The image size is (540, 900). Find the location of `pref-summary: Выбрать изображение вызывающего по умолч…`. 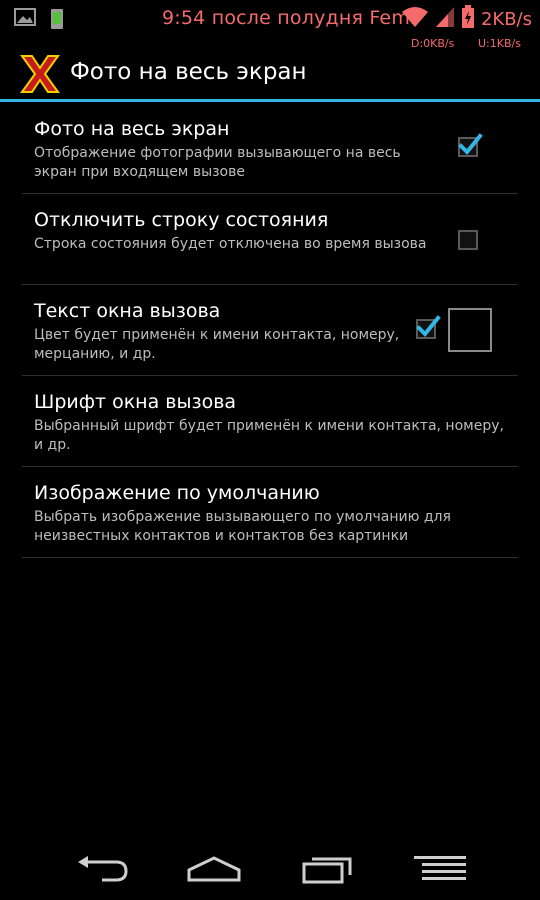

pref-summary: Выбрать изображение вызывающего по умолч… is located at coordinates (242, 526).